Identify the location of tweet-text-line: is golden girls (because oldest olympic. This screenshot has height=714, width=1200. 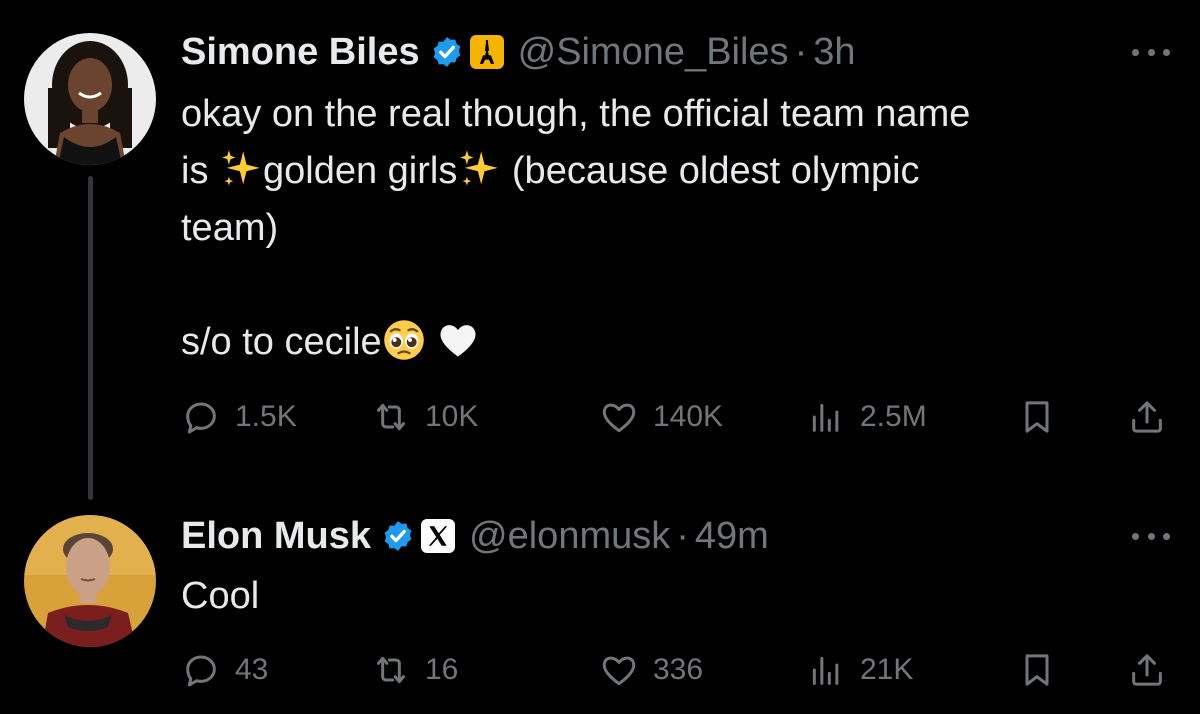
(676, 171).